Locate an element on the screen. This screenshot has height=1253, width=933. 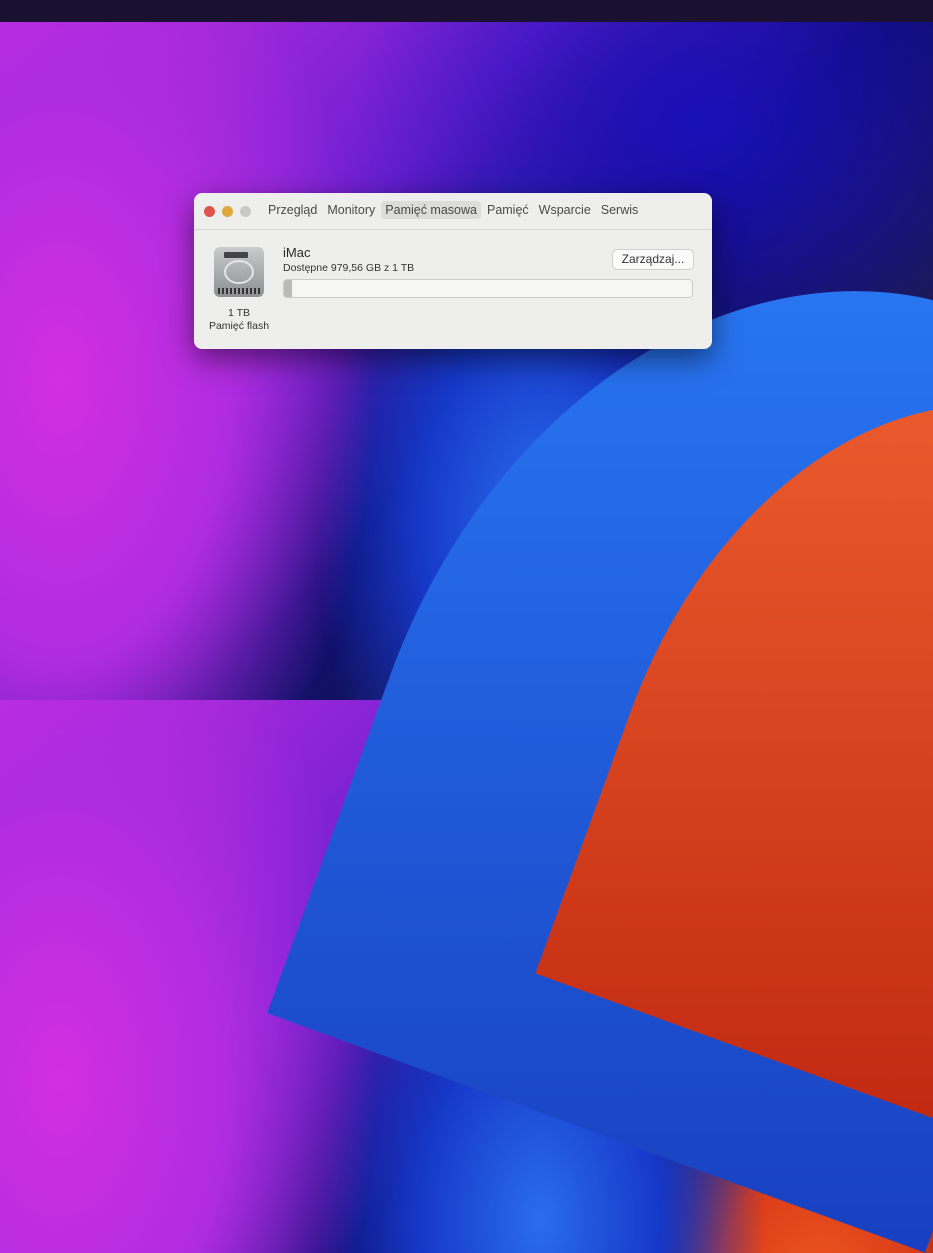
storage-usage-fill is located at coordinates (288, 288).